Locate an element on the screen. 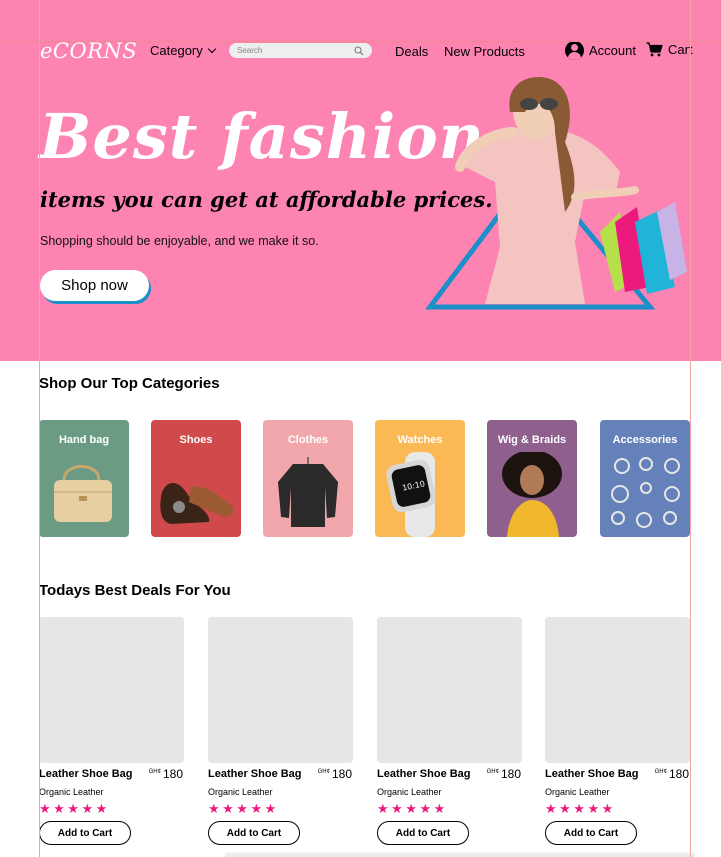  cart-link: Cart is located at coordinates (669, 49).